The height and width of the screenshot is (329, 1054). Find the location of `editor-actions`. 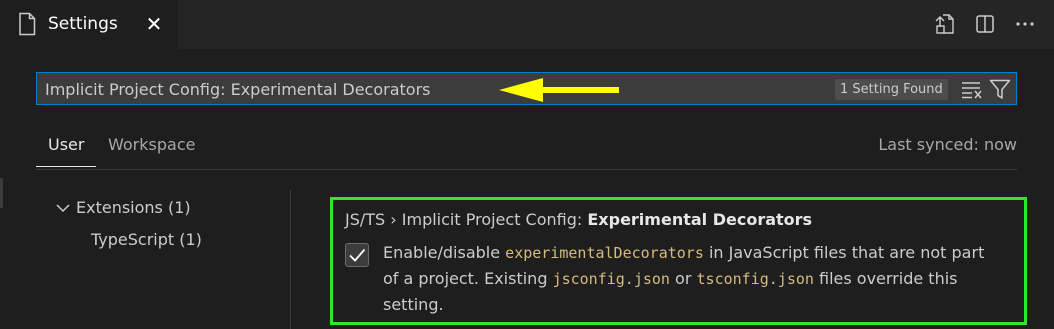

editor-actions is located at coordinates (985, 24).